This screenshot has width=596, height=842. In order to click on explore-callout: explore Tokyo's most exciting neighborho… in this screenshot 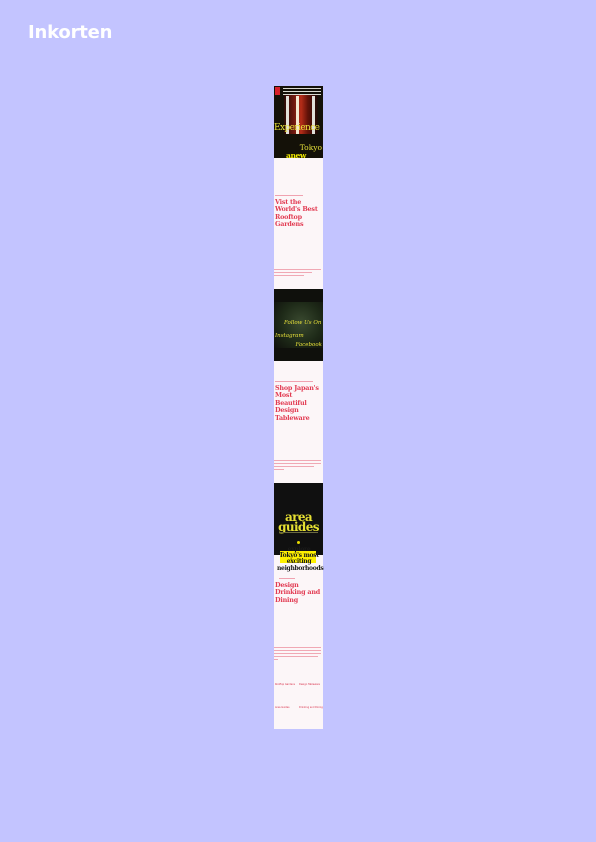, I will do `click(299, 556)`.